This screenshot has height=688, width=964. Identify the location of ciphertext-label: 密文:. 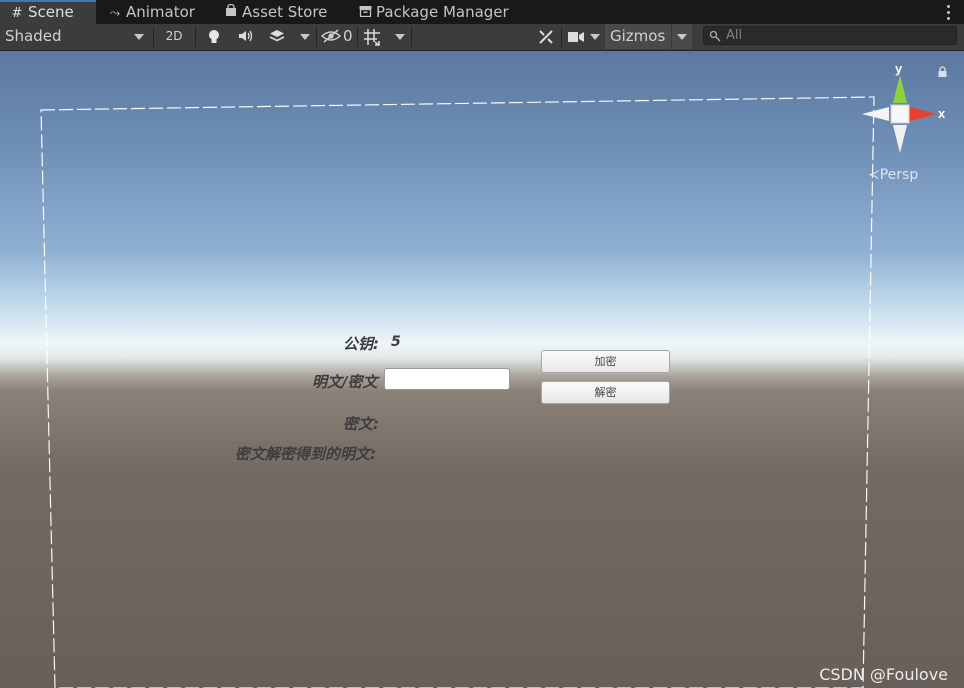
(361, 424).